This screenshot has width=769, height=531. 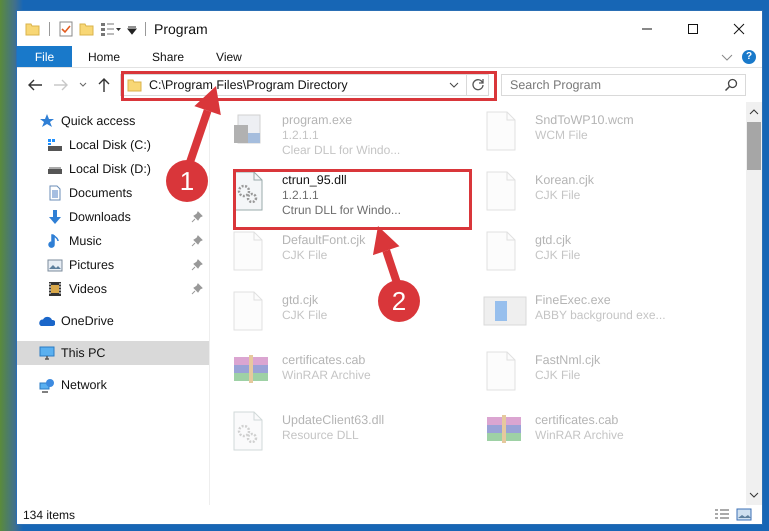 What do you see at coordinates (135, 85) in the screenshot?
I see `folder-icon` at bounding box center [135, 85].